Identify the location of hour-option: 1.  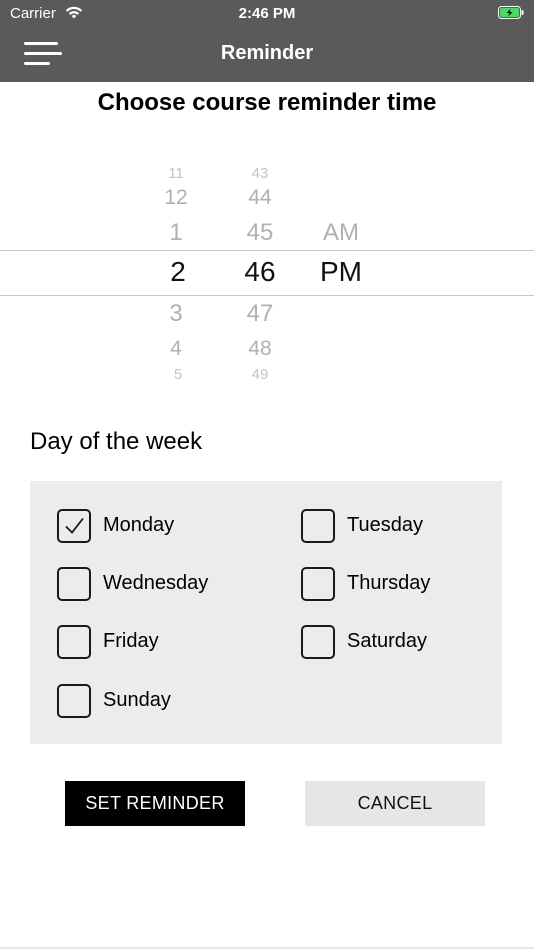
(176, 232).